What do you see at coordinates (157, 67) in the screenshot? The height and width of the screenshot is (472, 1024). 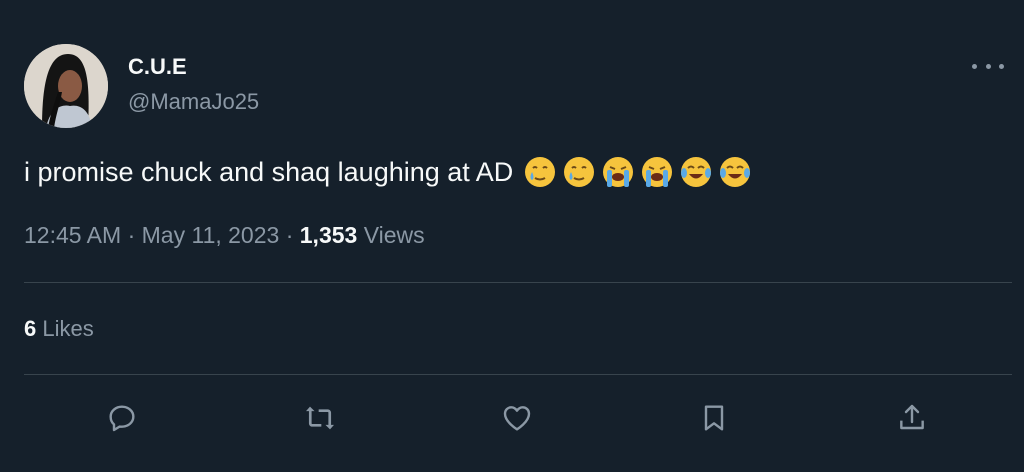 I see `author-name: C.U.E` at bounding box center [157, 67].